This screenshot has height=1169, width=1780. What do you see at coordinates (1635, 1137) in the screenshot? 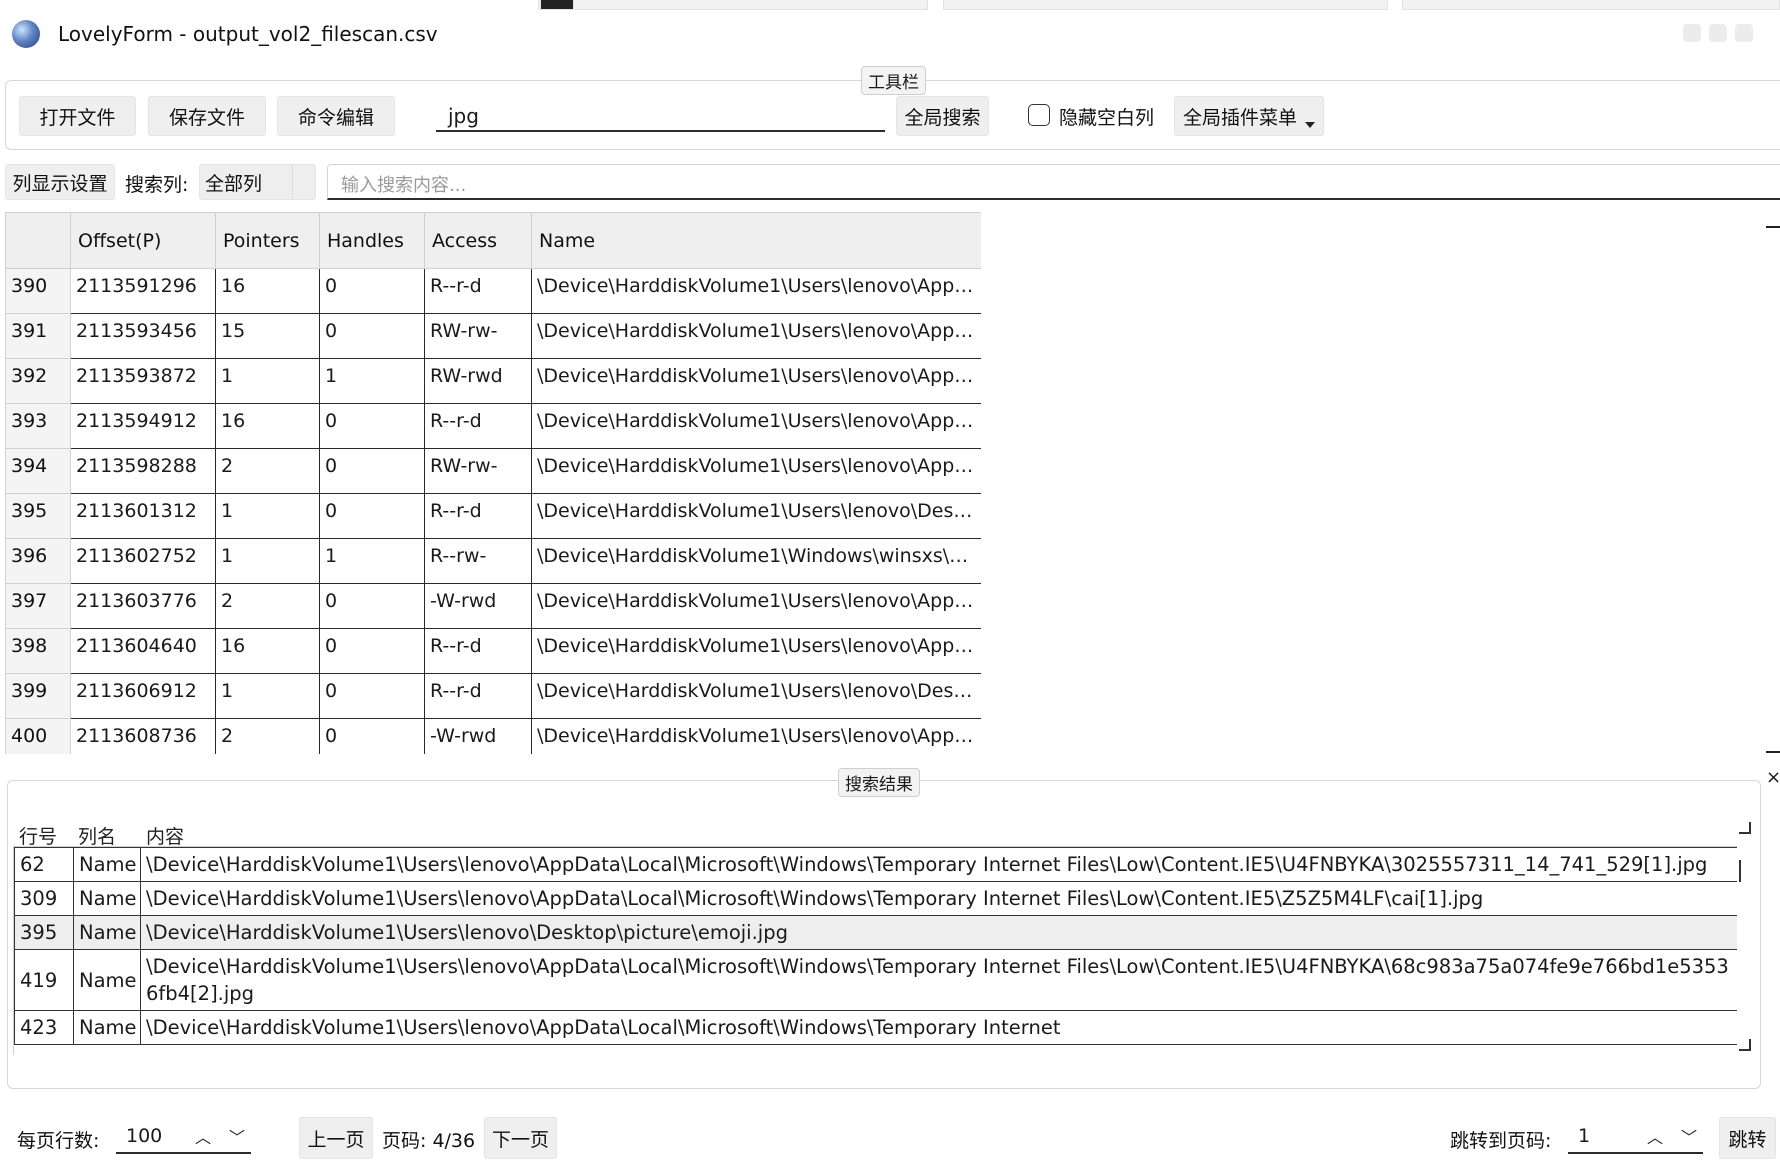
I see `goto-page-spinbox: 1 ︿ ﹀` at bounding box center [1635, 1137].